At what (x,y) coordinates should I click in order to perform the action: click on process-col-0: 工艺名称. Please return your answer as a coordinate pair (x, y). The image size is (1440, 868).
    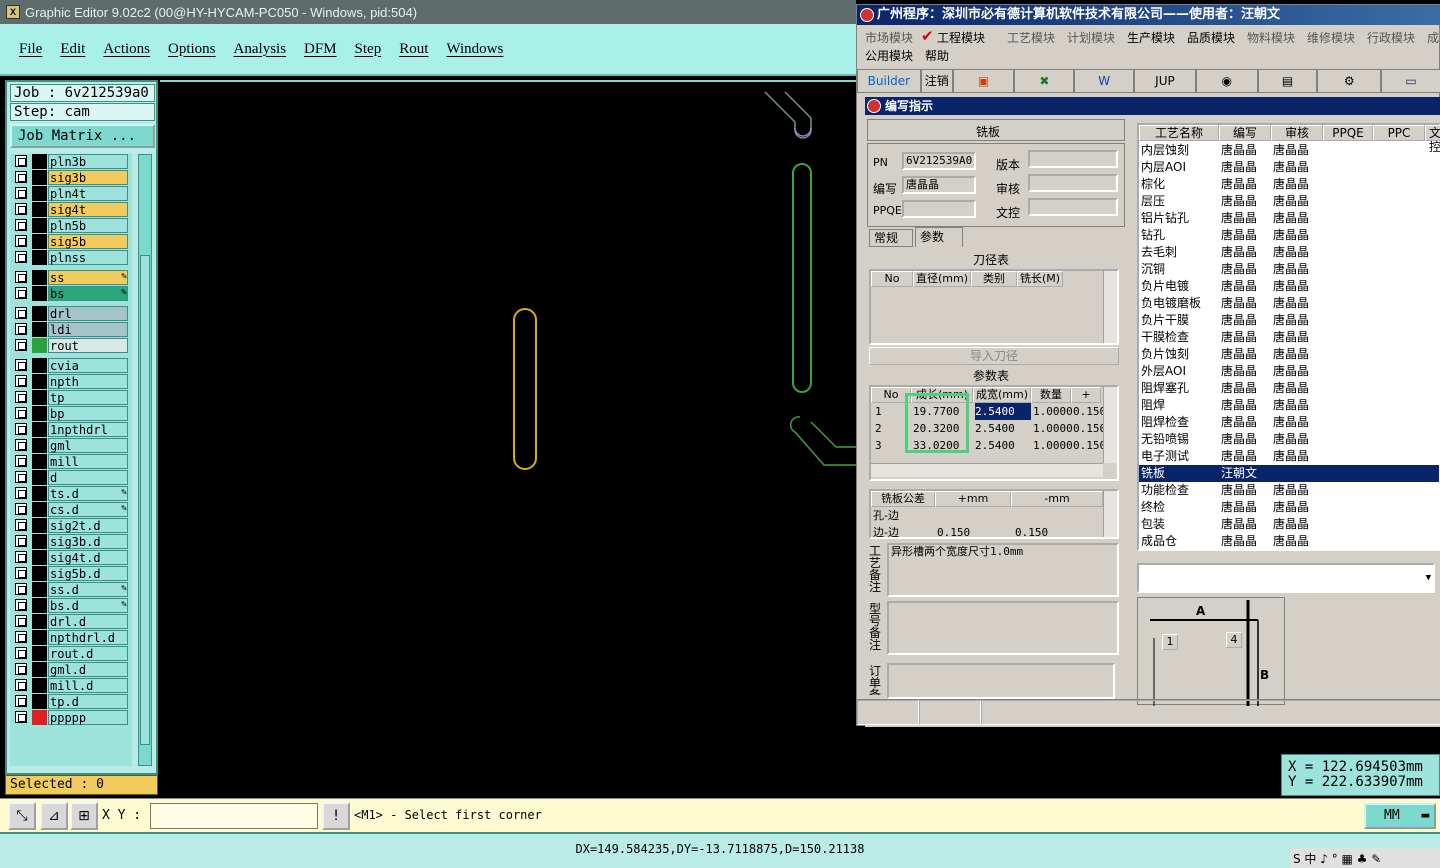
    Looking at the image, I should click on (1179, 133).